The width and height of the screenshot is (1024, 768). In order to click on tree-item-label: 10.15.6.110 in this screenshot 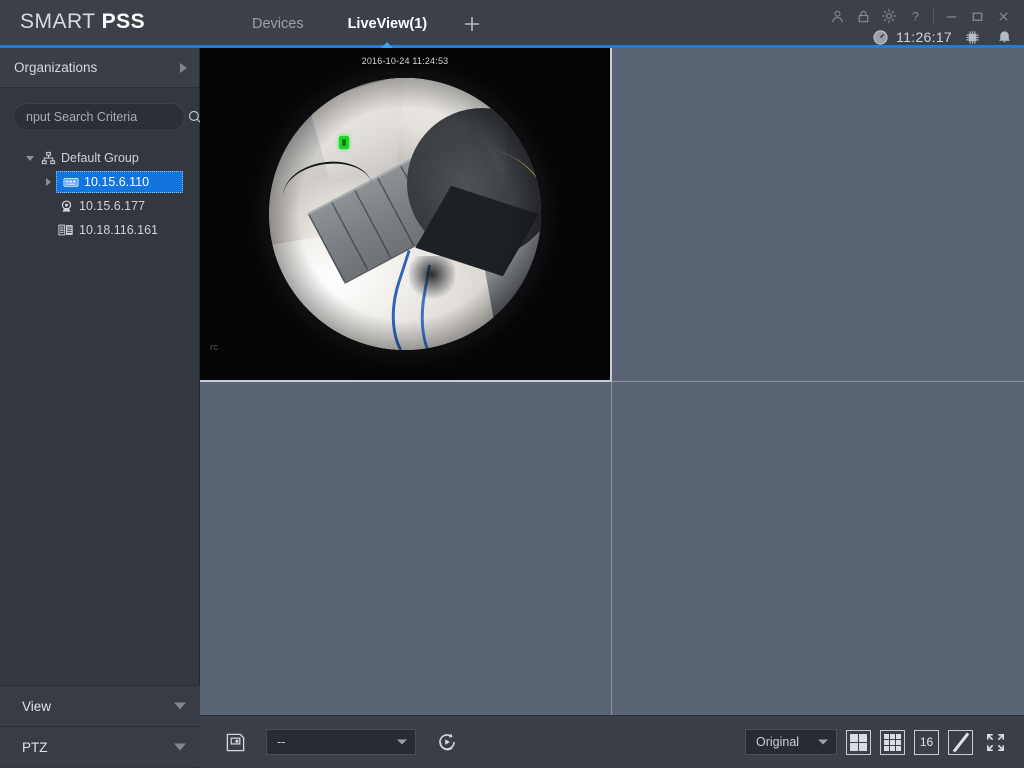, I will do `click(117, 182)`.